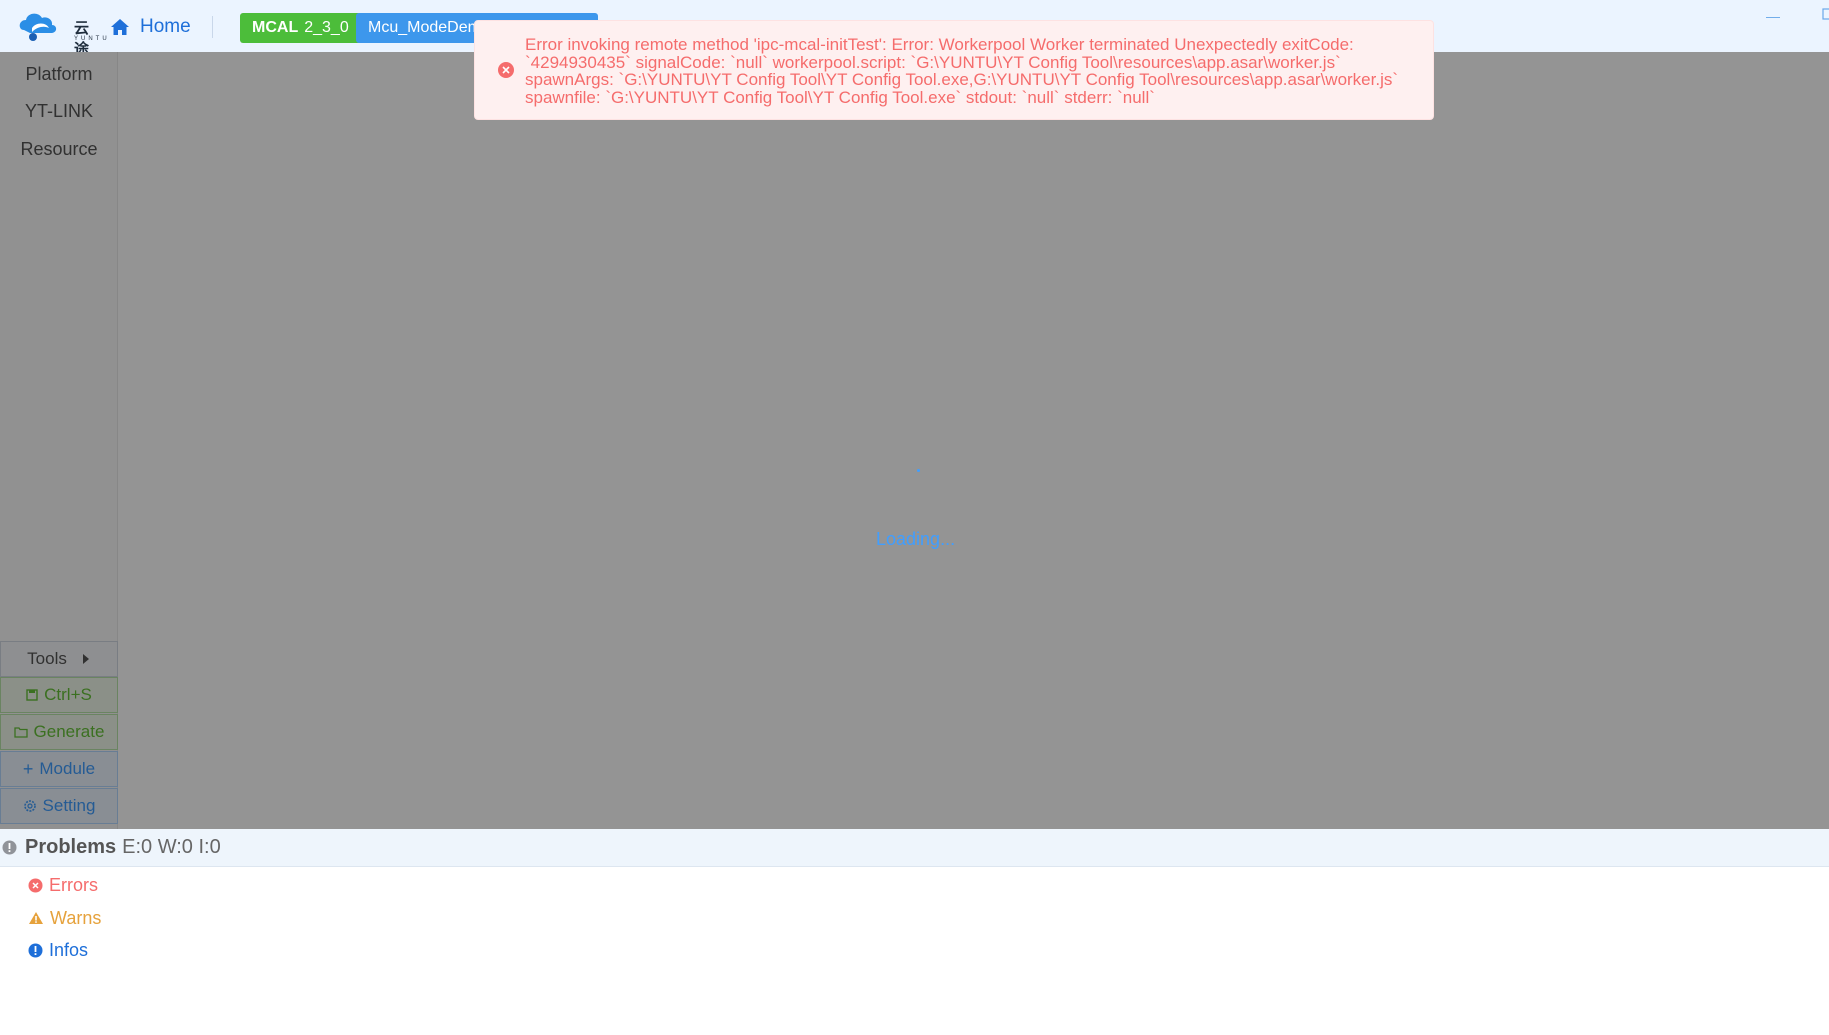 The width and height of the screenshot is (1829, 1035). Describe the element at coordinates (300, 28) in the screenshot. I see `mcal-version-tag: MCAL 2_3_0` at that location.